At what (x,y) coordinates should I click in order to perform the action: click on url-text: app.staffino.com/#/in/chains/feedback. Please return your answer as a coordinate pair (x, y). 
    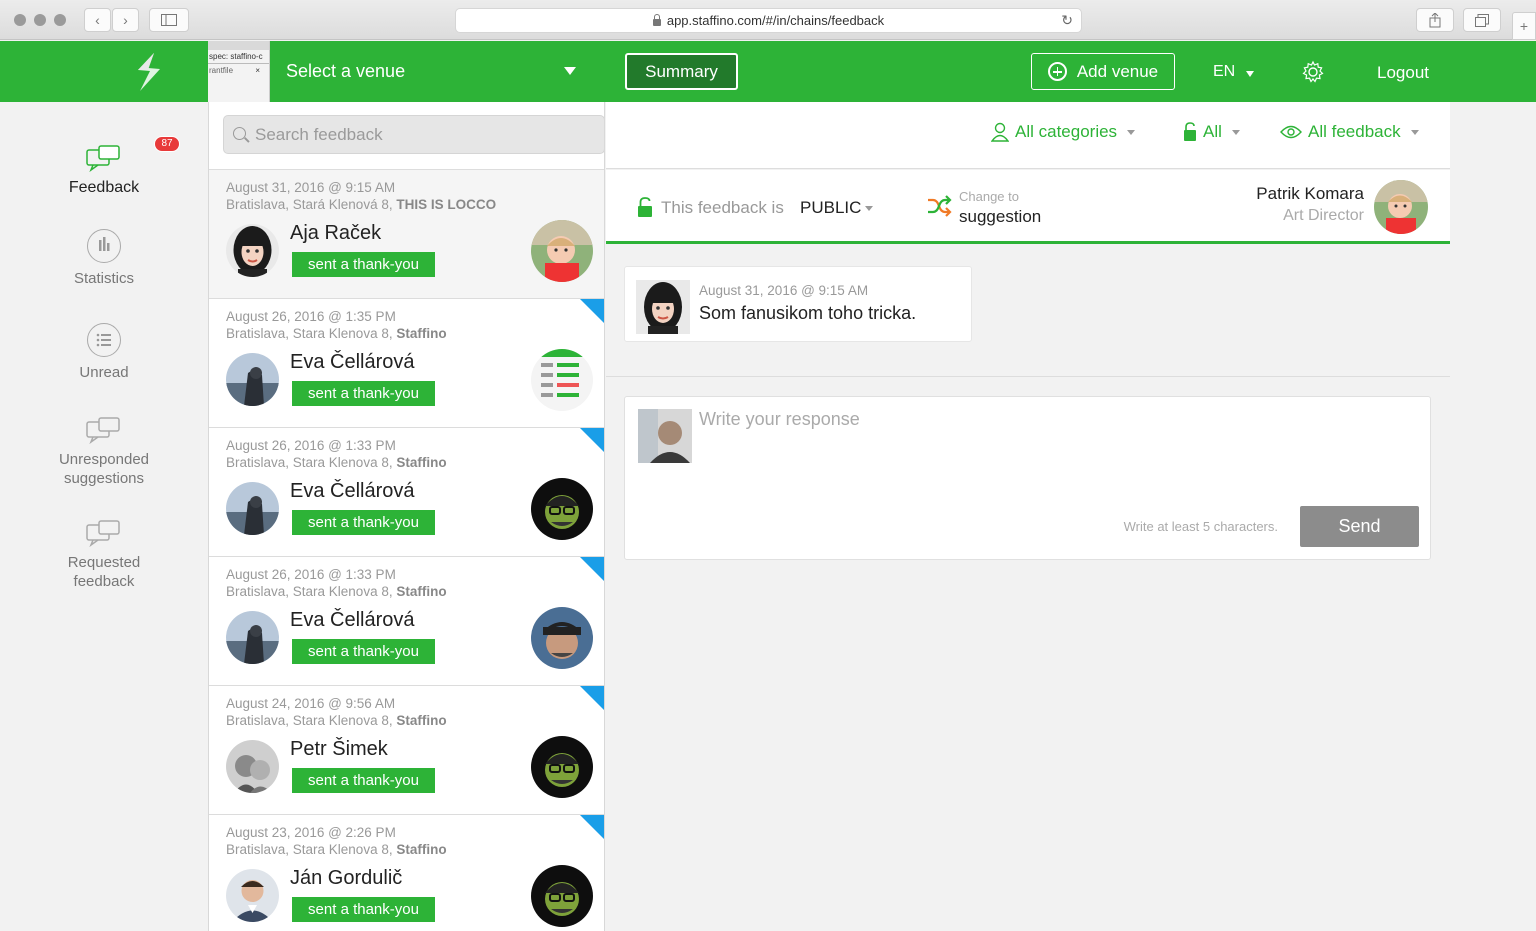
    Looking at the image, I should click on (775, 20).